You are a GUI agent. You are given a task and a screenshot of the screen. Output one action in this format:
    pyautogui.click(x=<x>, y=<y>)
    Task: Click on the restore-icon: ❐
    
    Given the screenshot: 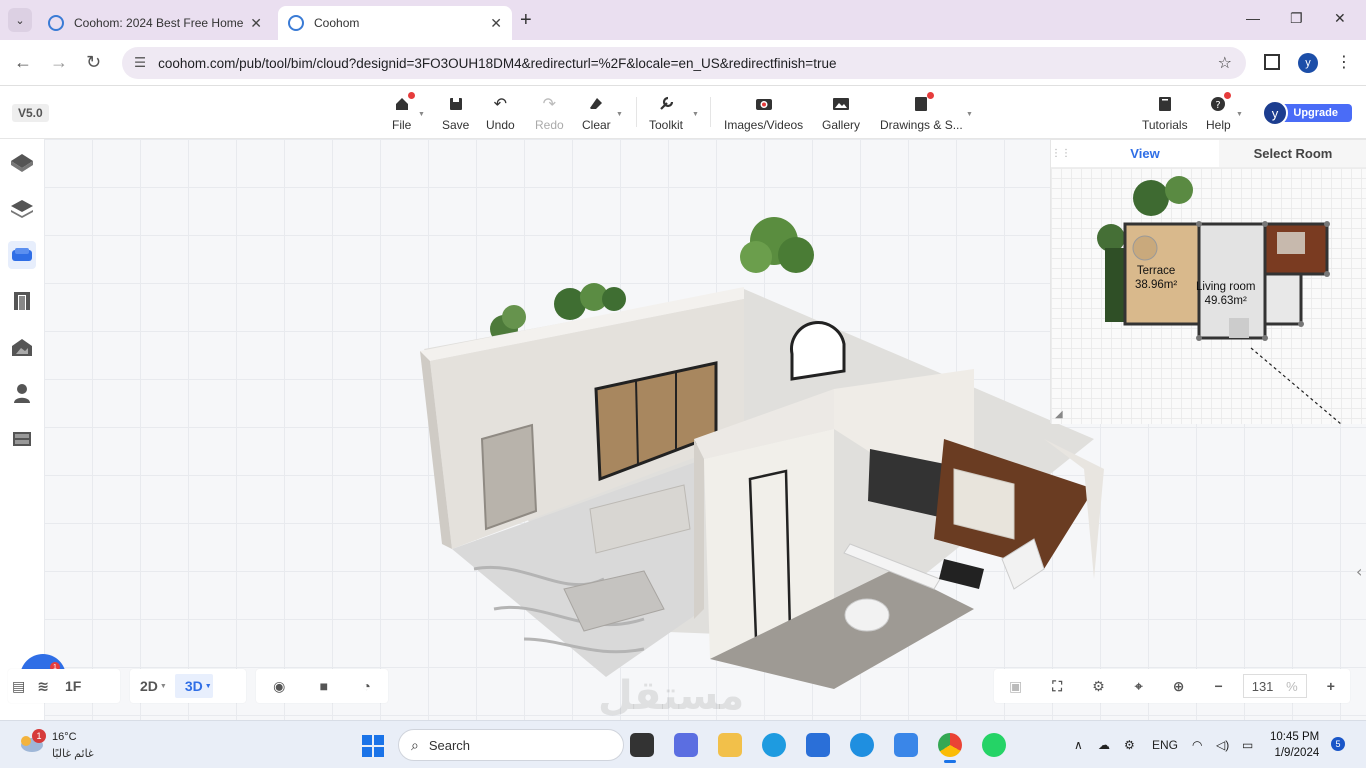 What is the action you would take?
    pyautogui.click(x=1296, y=18)
    